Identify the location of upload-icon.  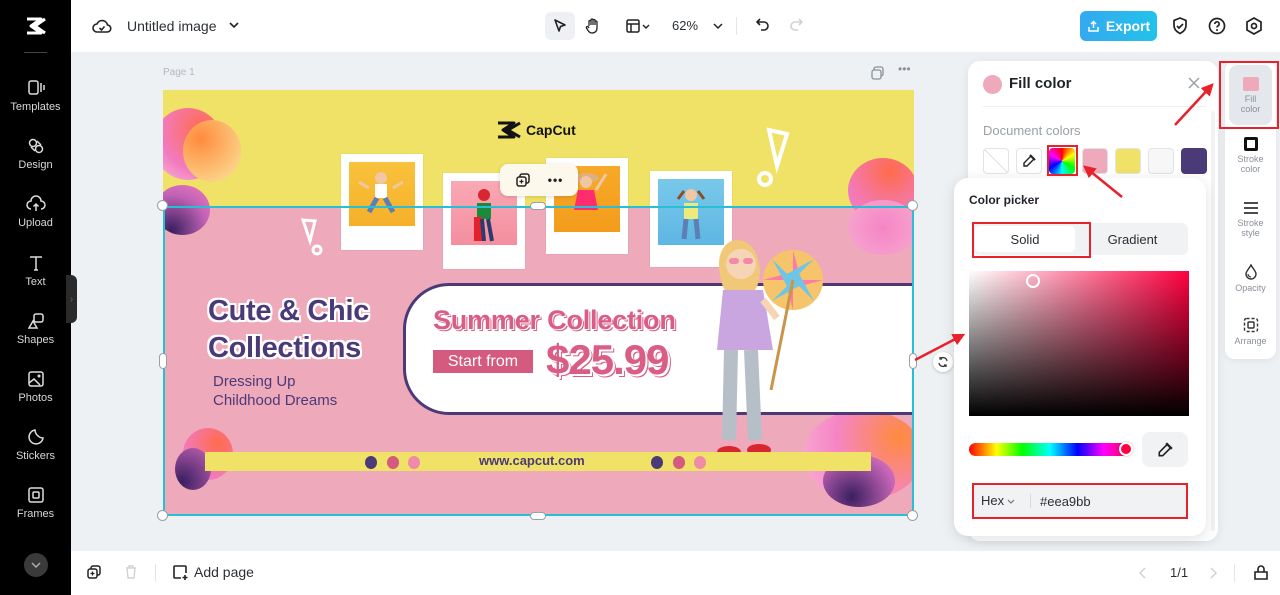
(35, 203).